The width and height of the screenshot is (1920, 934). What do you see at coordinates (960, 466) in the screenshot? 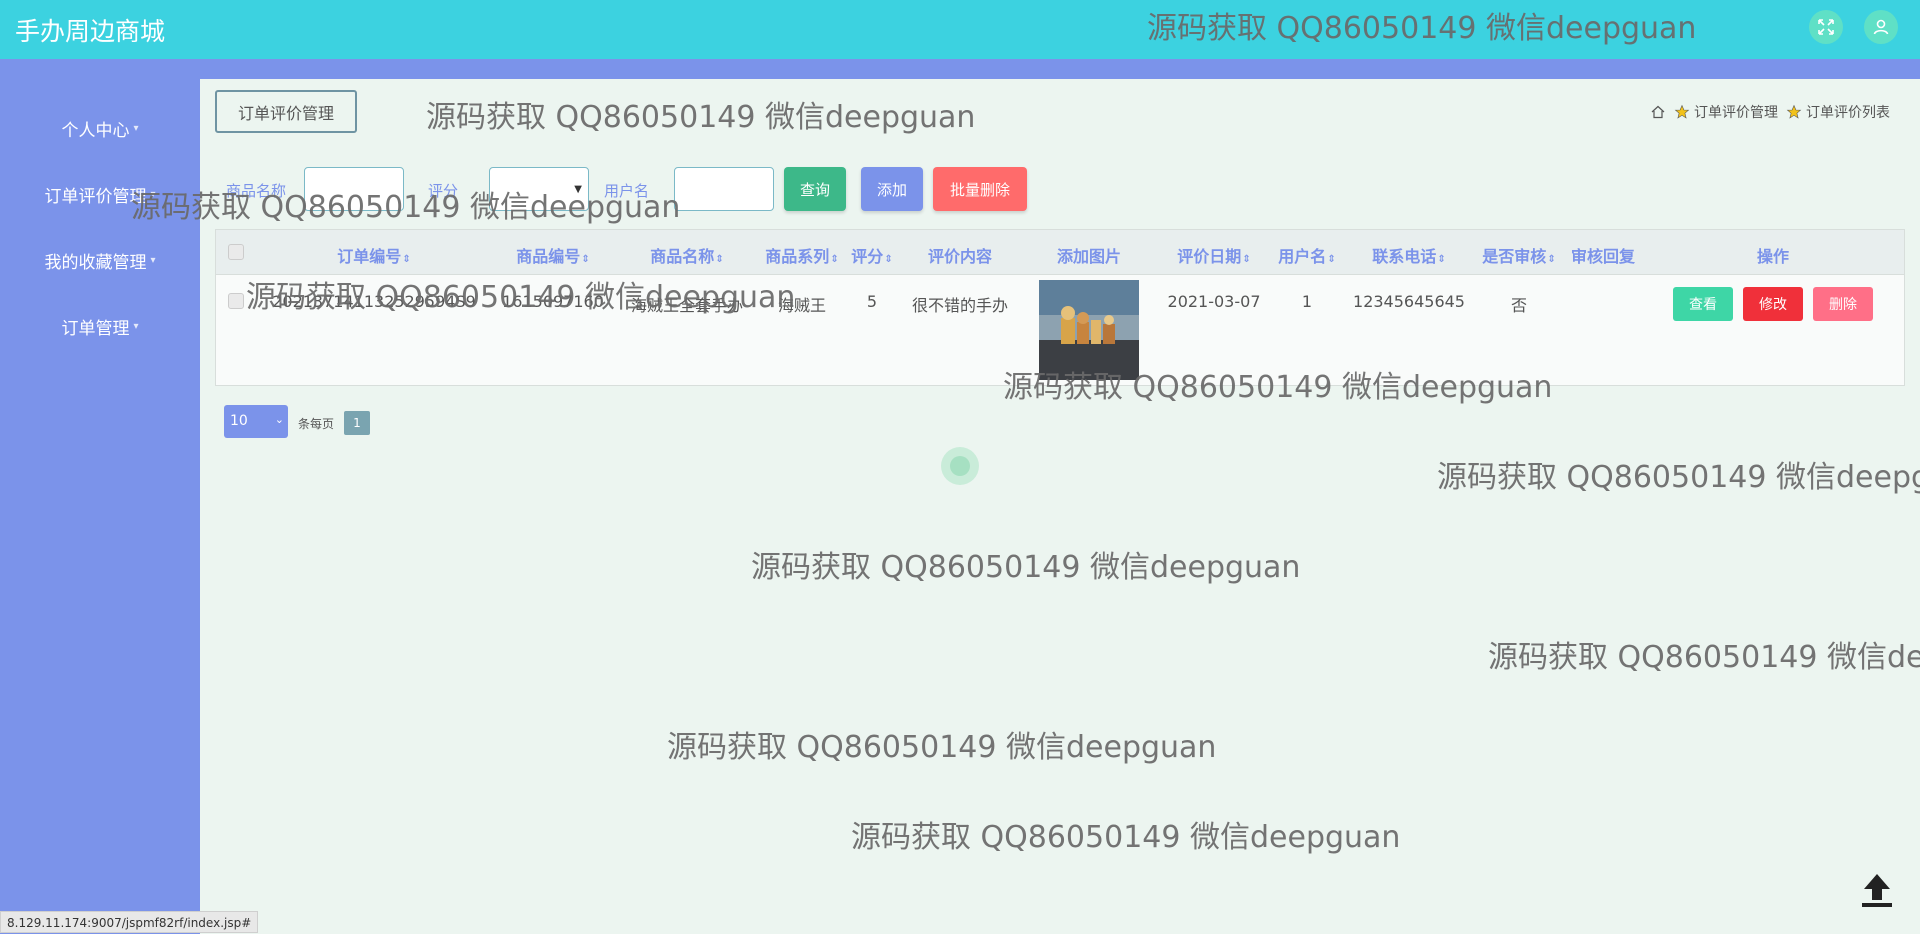
I see `loading-spinner` at bounding box center [960, 466].